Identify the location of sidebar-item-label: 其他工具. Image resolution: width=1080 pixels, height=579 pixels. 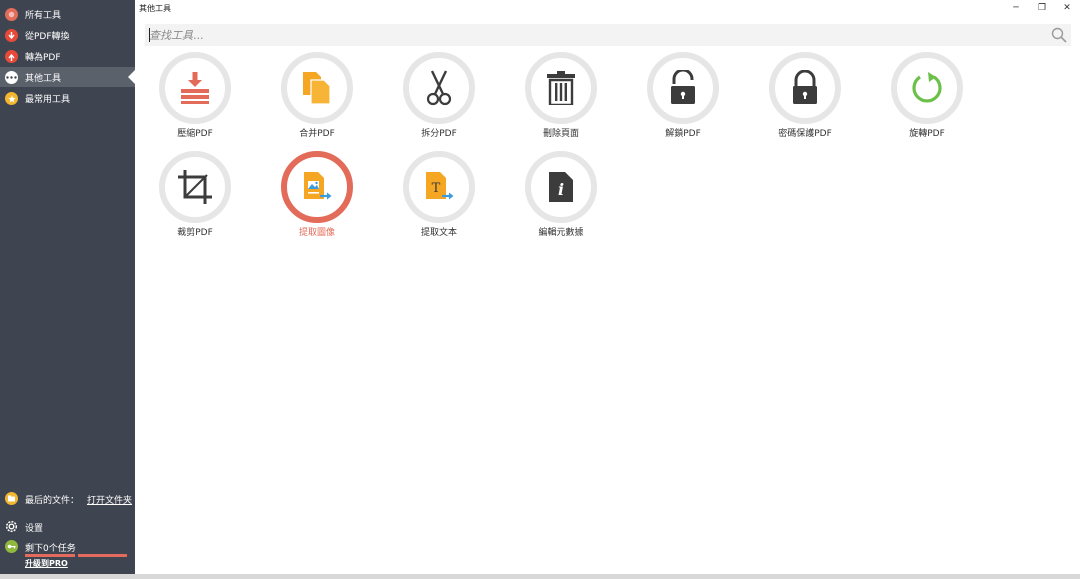
(43, 79).